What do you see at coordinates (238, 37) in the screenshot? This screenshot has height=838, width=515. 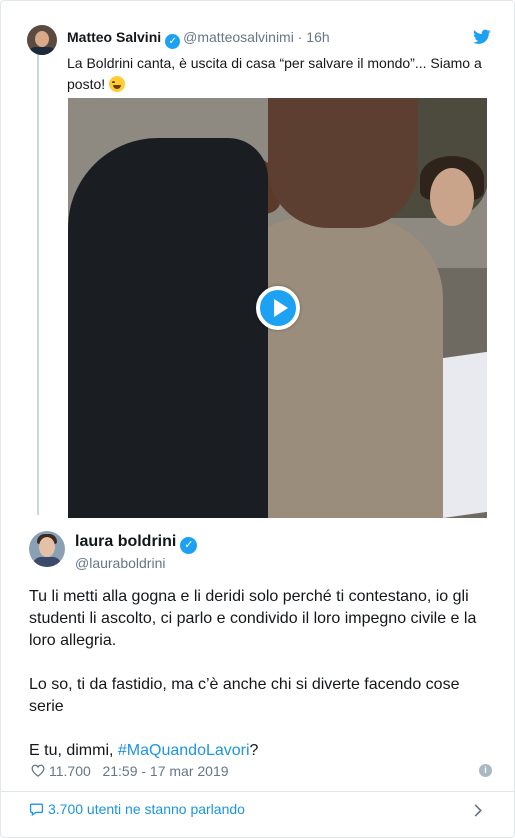 I see `quoted-author-handle: @matteosalvinimi` at bounding box center [238, 37].